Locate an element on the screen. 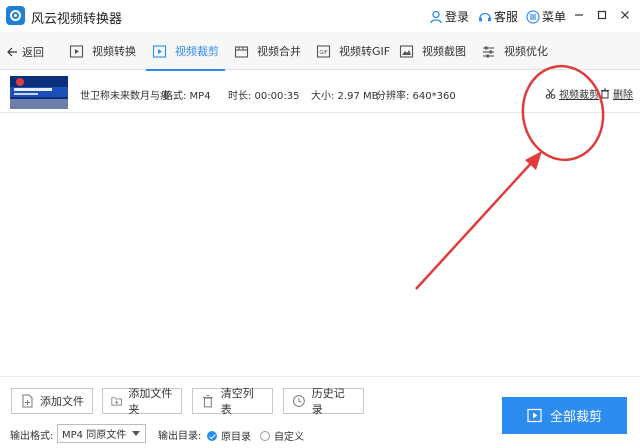 Image resolution: width=640 pixels, height=448 pixels. minimize-icon is located at coordinates (579, 15).